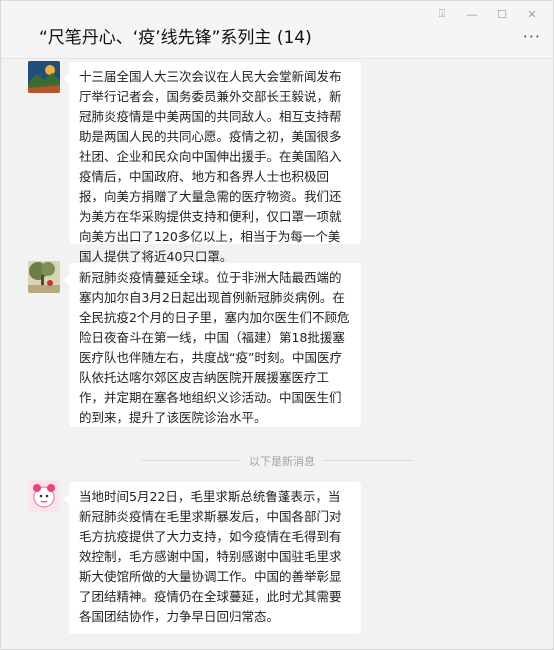  I want to click on new-messages-divider: 以下是新消息, so click(282, 461).